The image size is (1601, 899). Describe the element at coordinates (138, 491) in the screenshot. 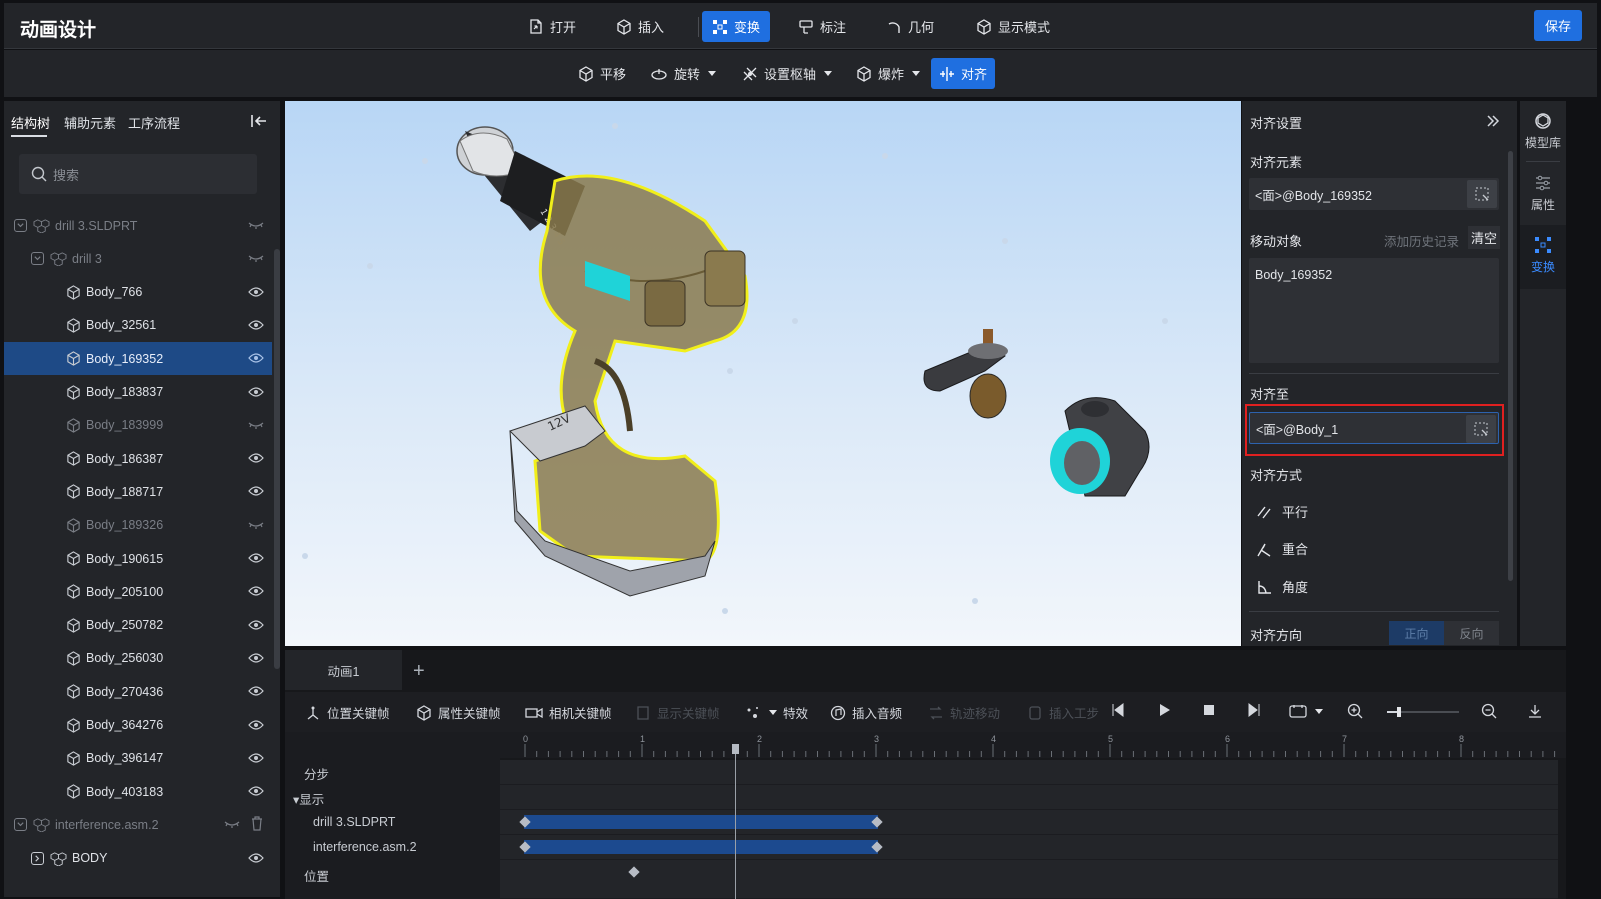

I see `tree-item: Body_188717` at that location.